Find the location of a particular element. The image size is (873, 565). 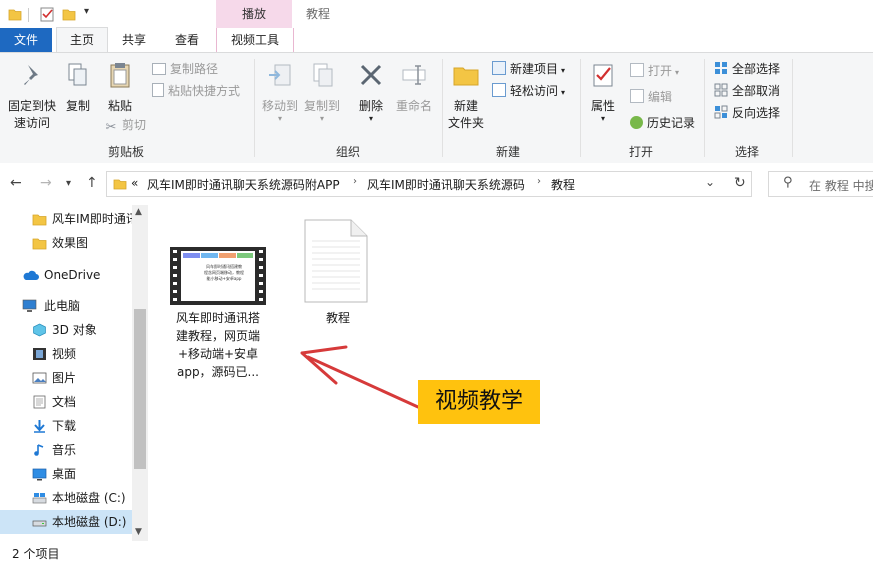

file-name: 教程 is located at coordinates (337, 318).